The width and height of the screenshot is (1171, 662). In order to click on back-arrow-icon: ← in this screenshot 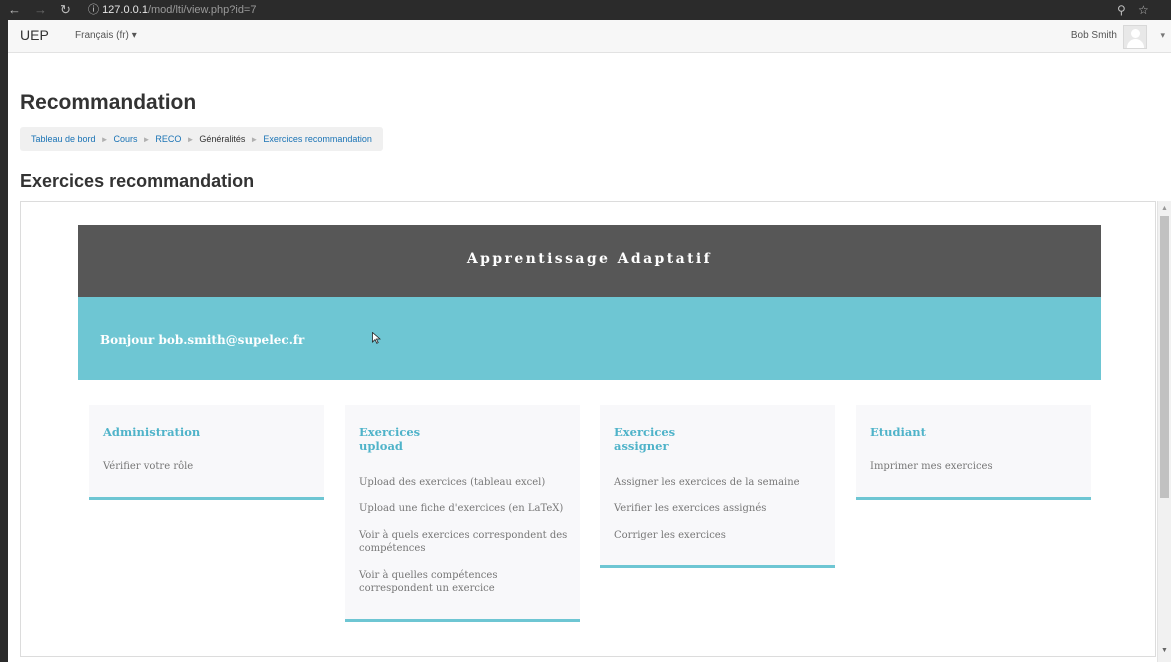, I will do `click(14, 10)`.